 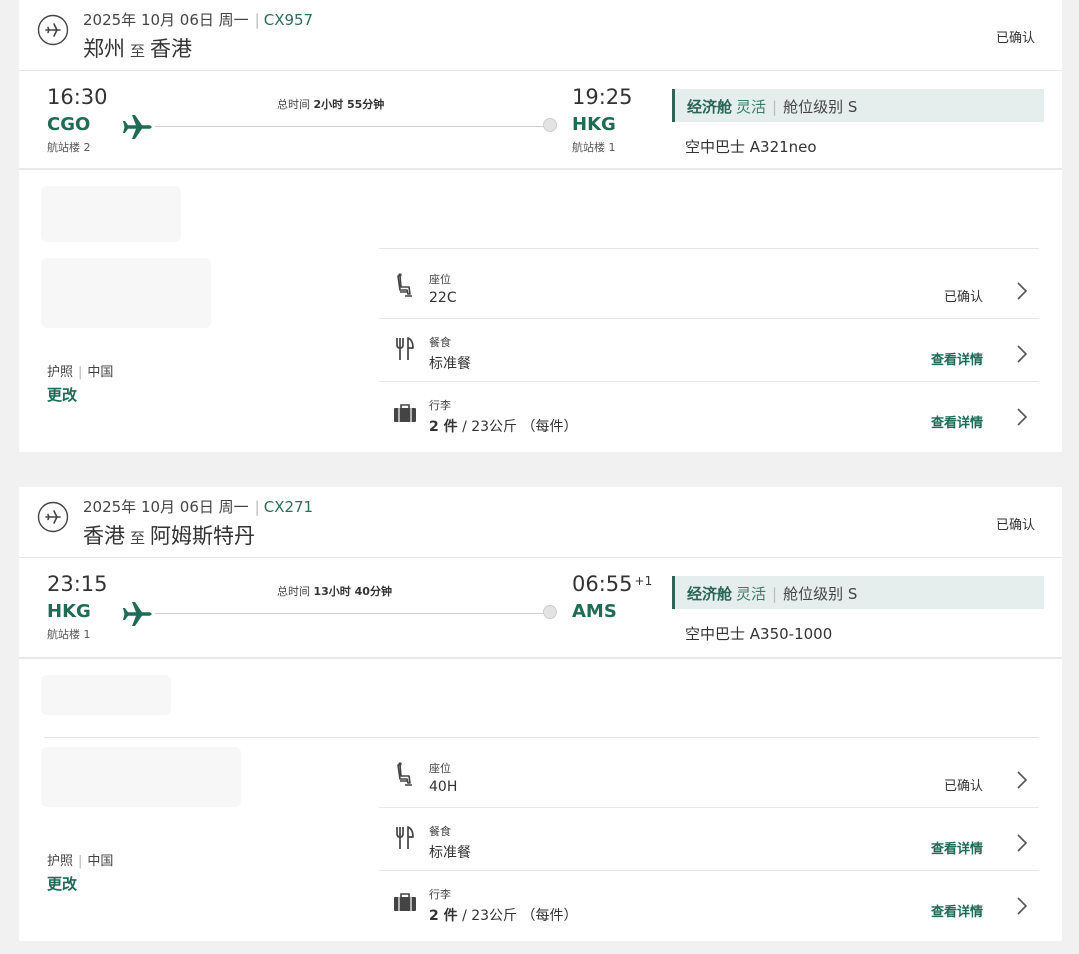 I want to click on destination-city: 香港, so click(x=171, y=49).